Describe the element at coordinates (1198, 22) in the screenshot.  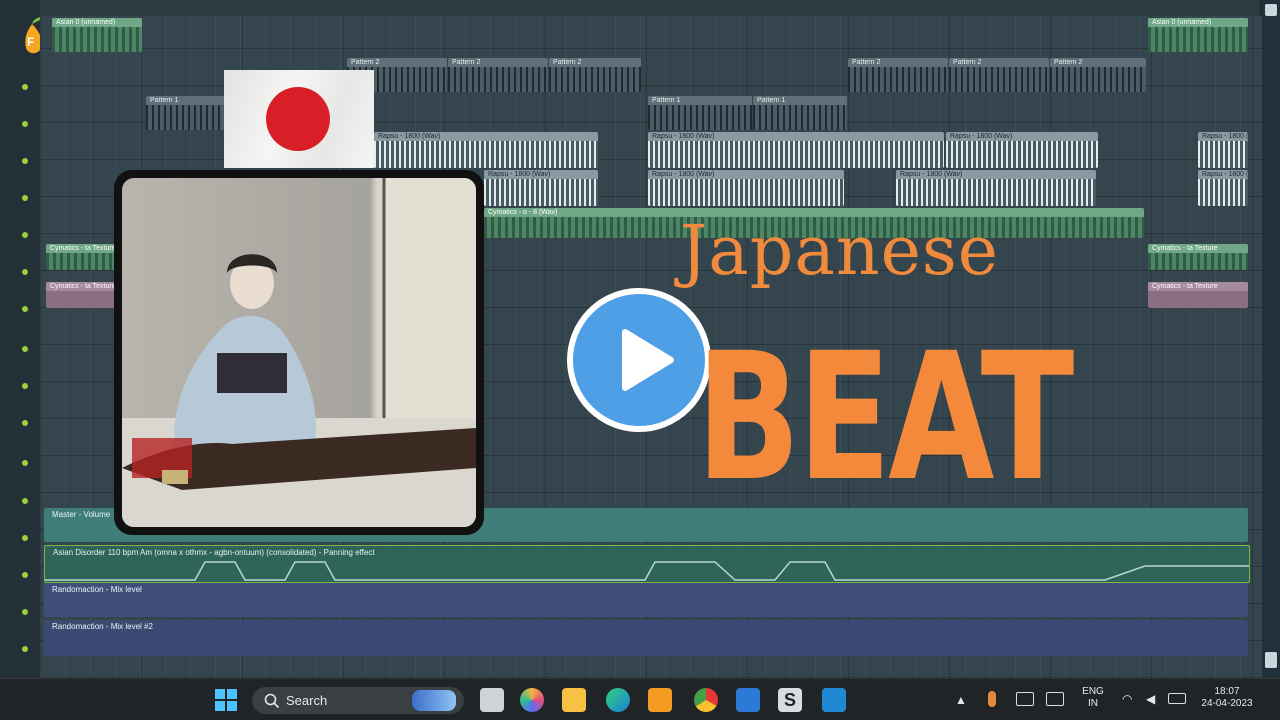
I see `clip-label: Asian 0 (unnamed)` at that location.